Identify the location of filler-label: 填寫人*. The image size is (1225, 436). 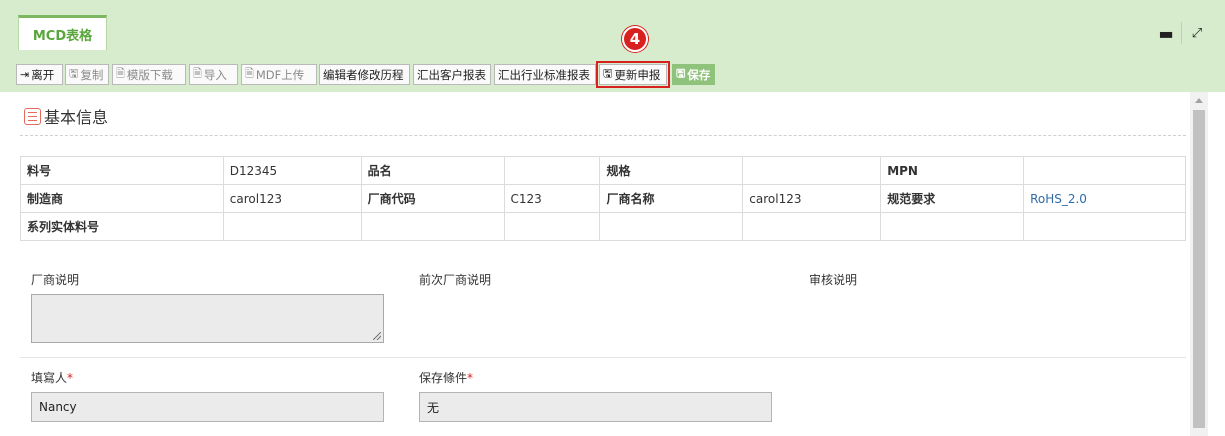
(52, 378).